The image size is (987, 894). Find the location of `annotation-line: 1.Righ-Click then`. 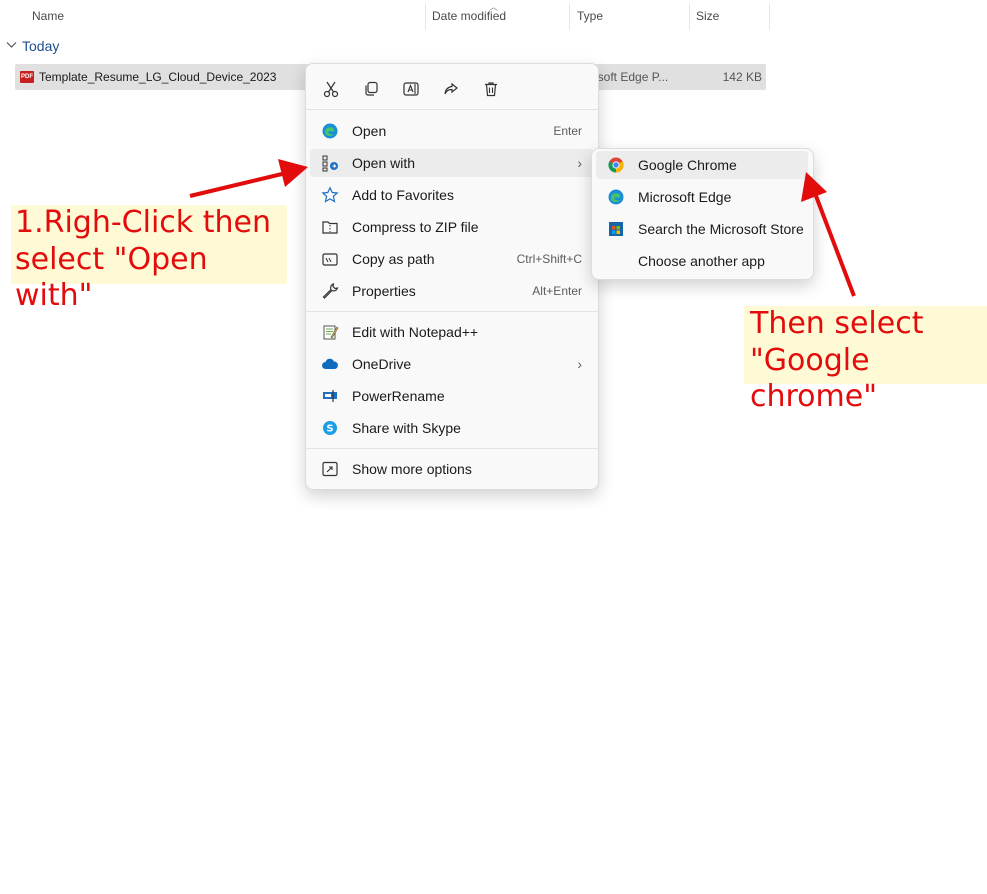

annotation-line: 1.Righ-Click then is located at coordinates (143, 222).